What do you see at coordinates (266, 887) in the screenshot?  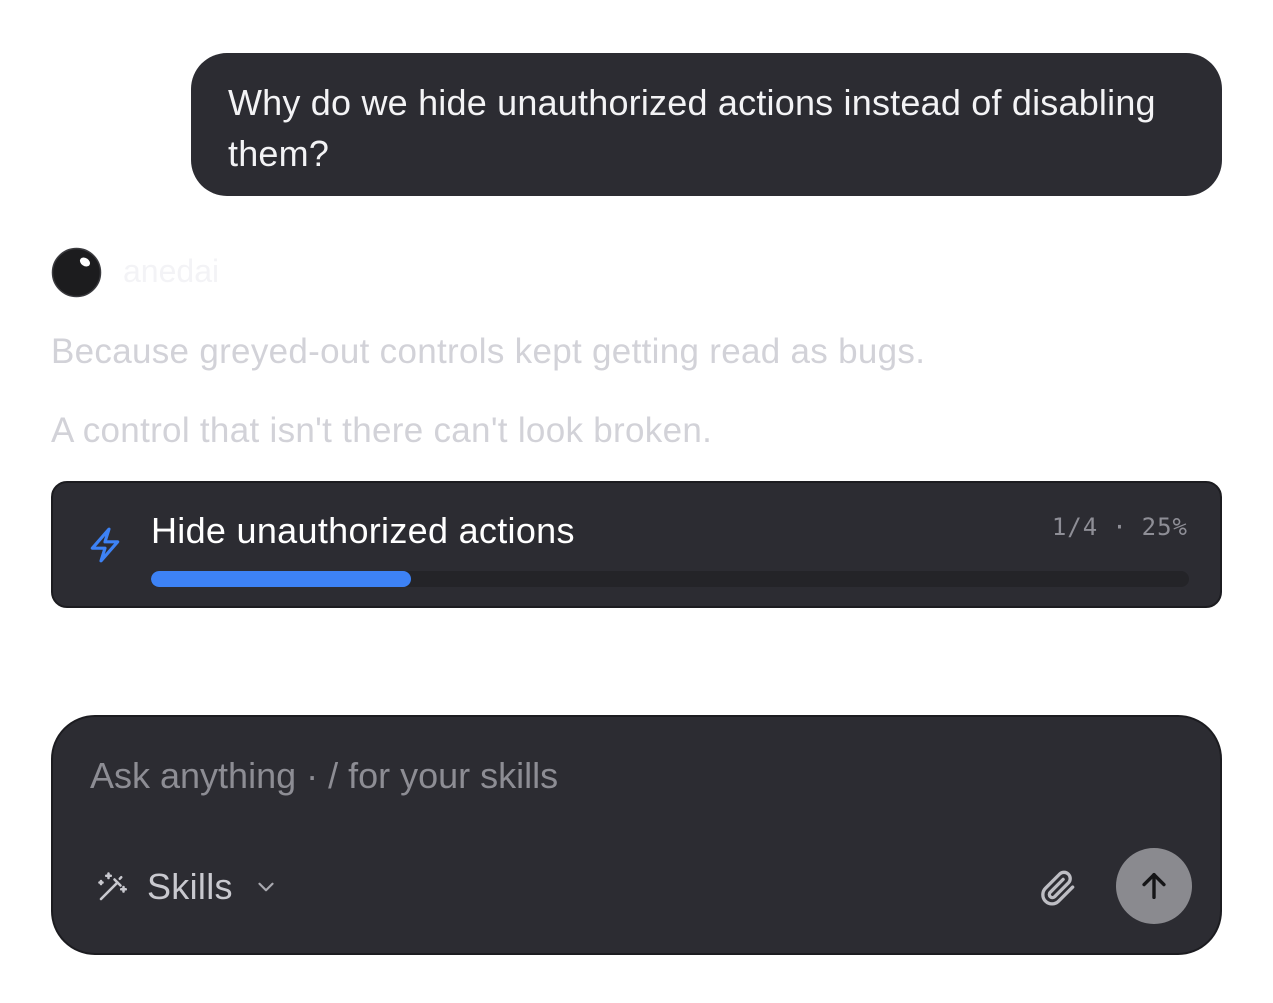 I see `chevron-down-icon` at bounding box center [266, 887].